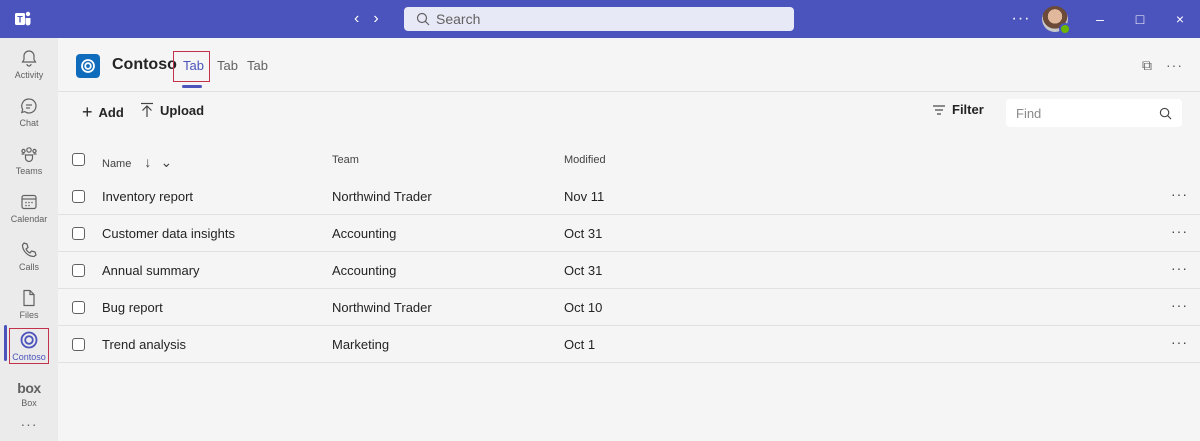 This screenshot has width=1200, height=441. Describe the element at coordinates (361, 344) in the screenshot. I see `cell-team: Marketing` at that location.